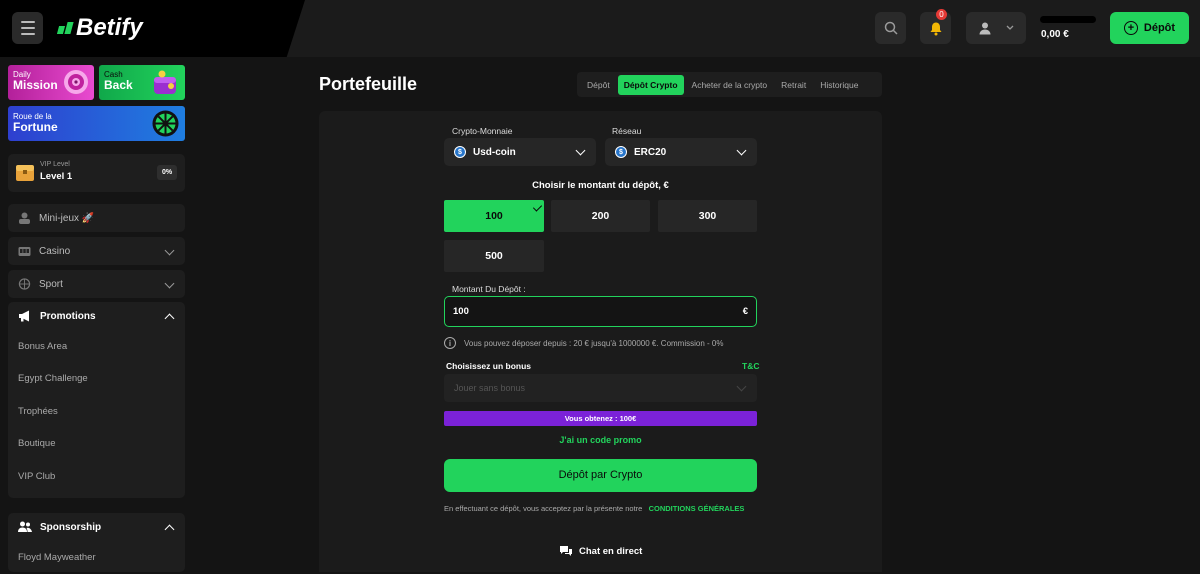 This screenshot has width=1200, height=574. What do you see at coordinates (1130, 28) in the screenshot?
I see `plus-circle-icon: +` at bounding box center [1130, 28].